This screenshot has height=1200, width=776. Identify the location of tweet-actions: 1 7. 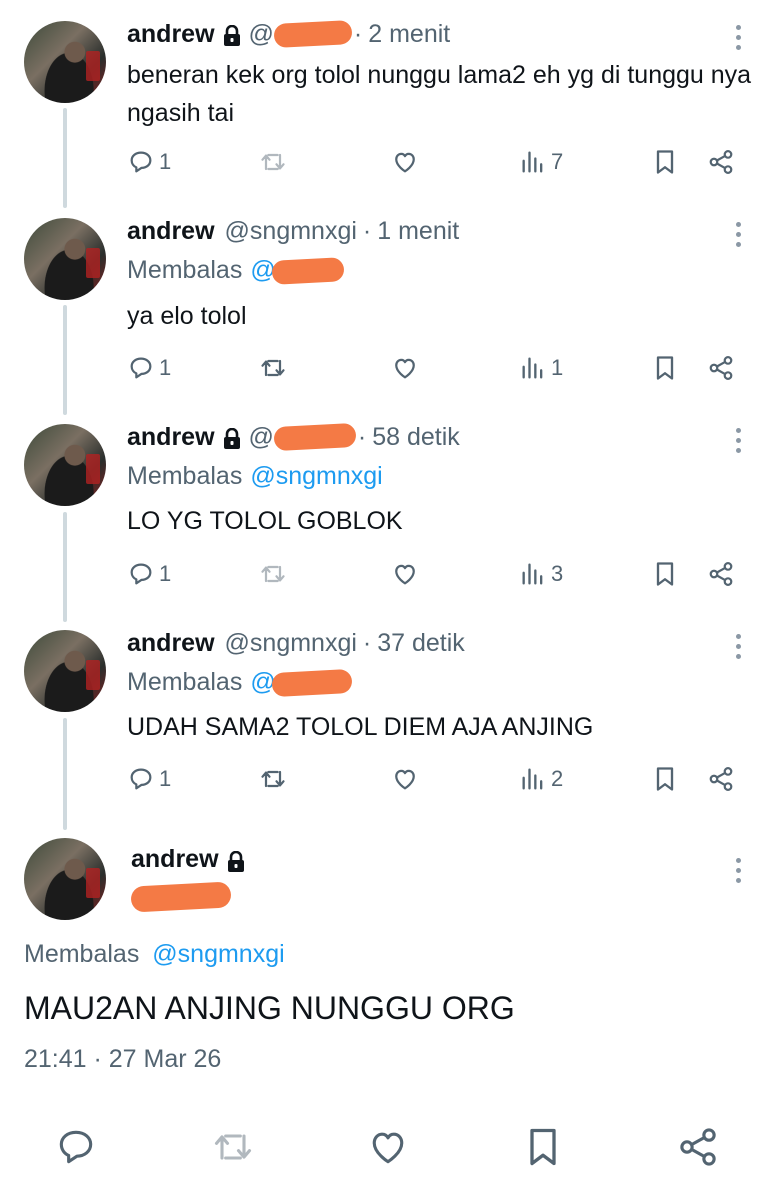
(437, 162).